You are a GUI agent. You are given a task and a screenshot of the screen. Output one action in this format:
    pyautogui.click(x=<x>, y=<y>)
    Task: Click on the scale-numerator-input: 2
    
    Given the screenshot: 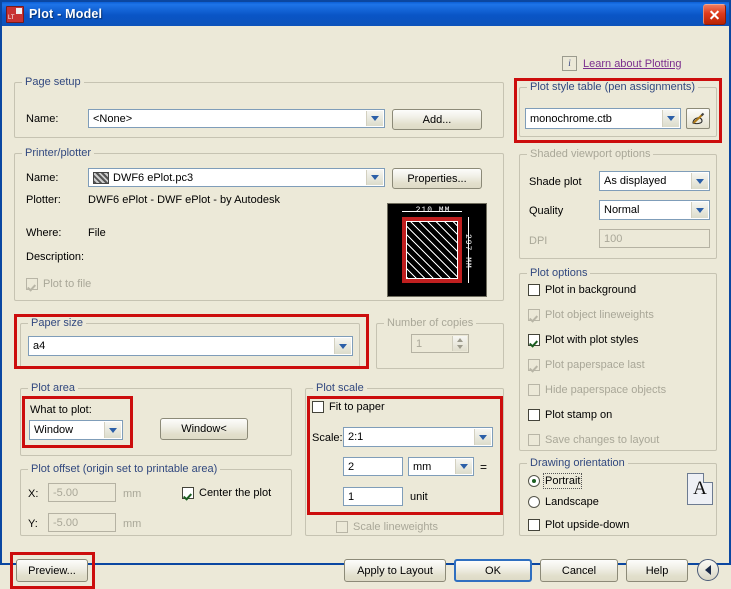 What is the action you would take?
    pyautogui.click(x=373, y=466)
    